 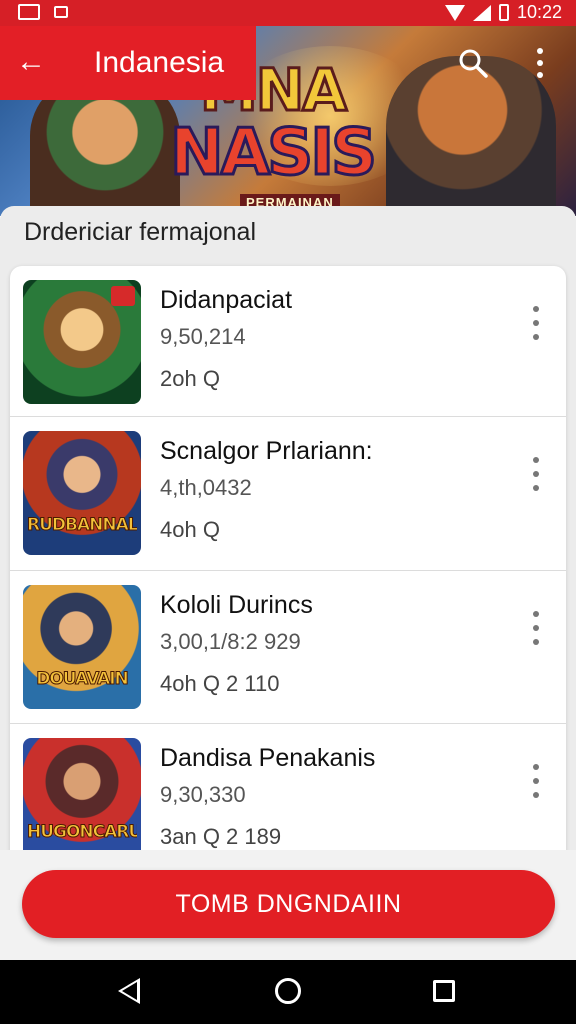 What do you see at coordinates (230, 641) in the screenshot?
I see `game-count: 3,00,1/8:2 929` at bounding box center [230, 641].